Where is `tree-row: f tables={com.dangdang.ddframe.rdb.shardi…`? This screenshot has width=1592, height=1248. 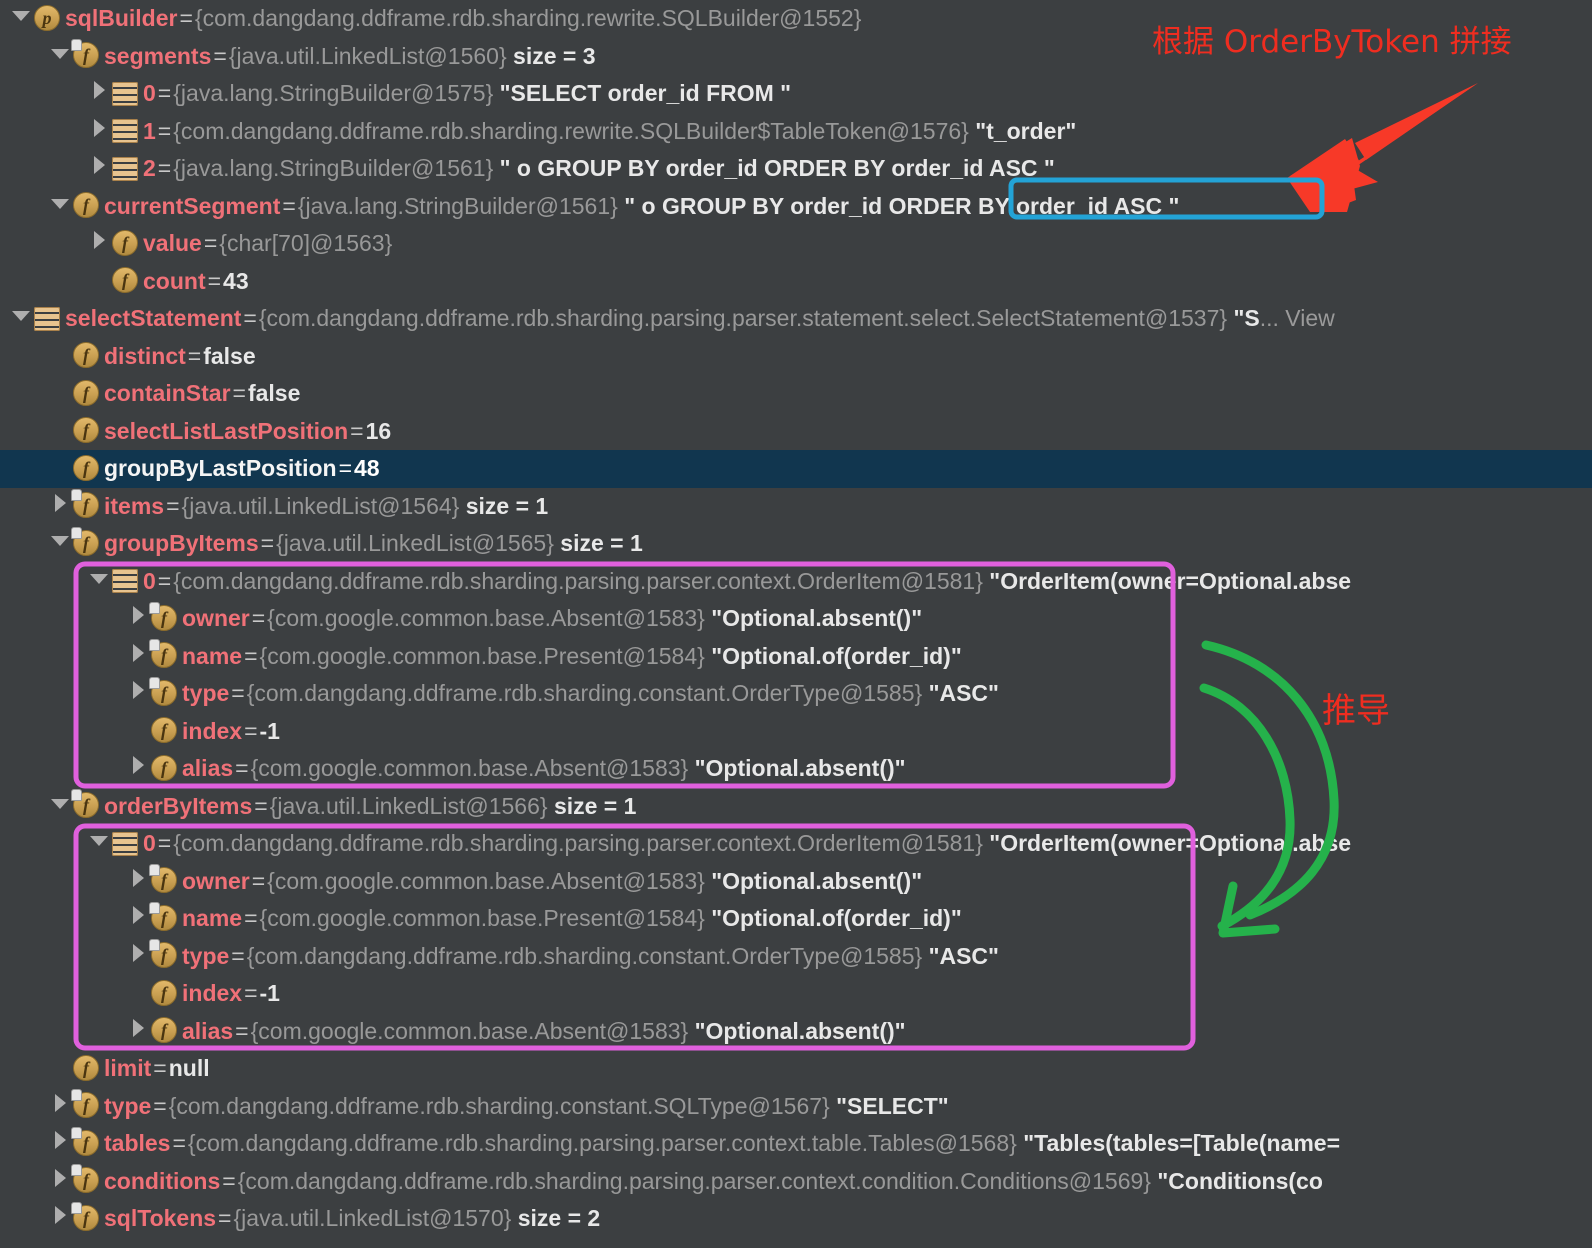 tree-row: f tables={com.dangdang.ddframe.rdb.shardi… is located at coordinates (796, 1144).